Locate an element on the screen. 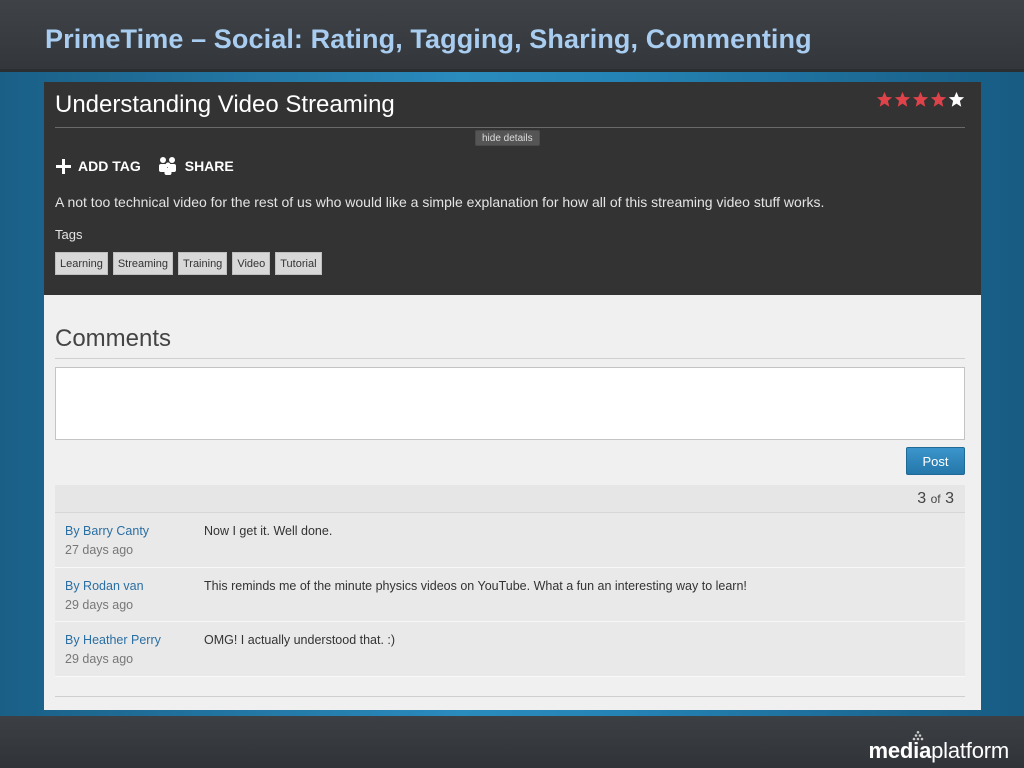 The width and height of the screenshot is (1024, 768). mediaplatform-logo: mediaplatform is located at coordinates (939, 745).